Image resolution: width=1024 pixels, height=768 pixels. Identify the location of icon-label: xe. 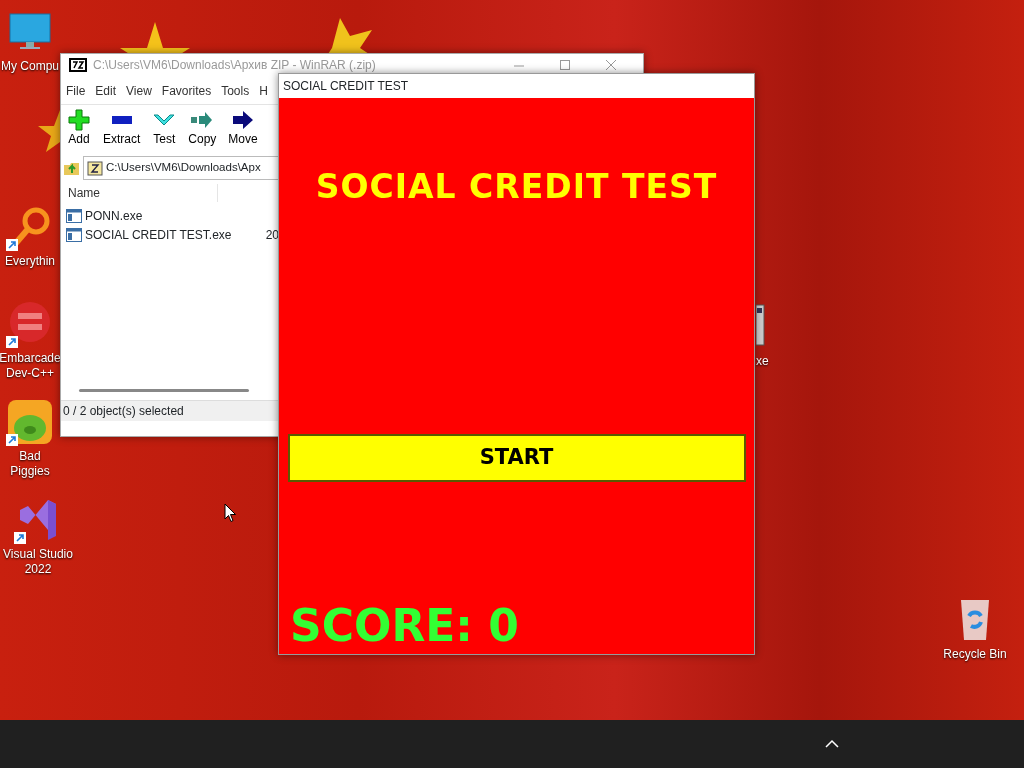
(762, 361).